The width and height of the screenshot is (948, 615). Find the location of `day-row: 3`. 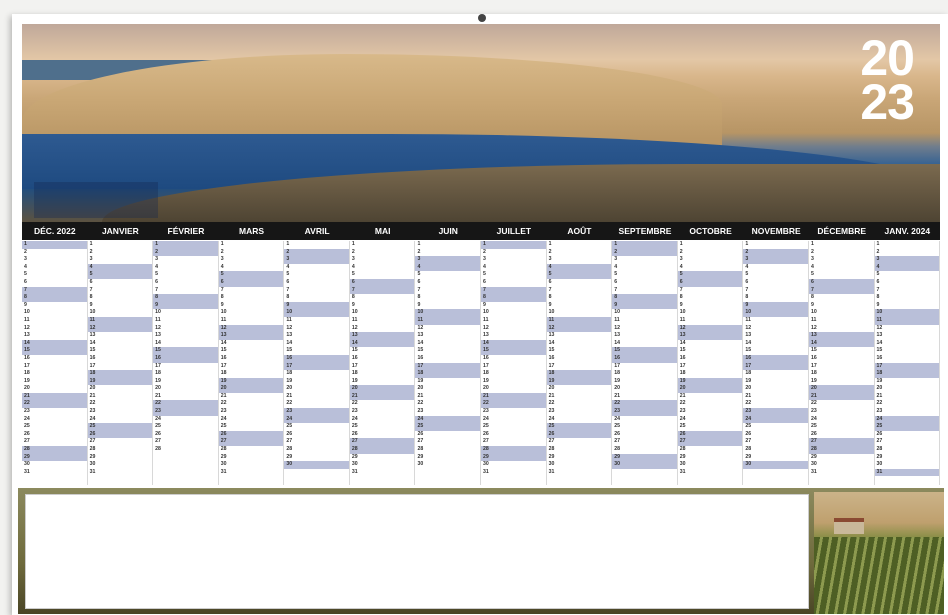

day-row: 3 is located at coordinates (448, 260).